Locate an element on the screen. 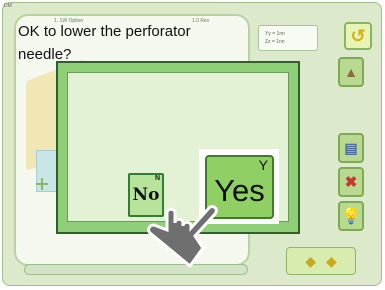 The height and width of the screenshot is (290, 385). undo-button: ↺ is located at coordinates (358, 36).